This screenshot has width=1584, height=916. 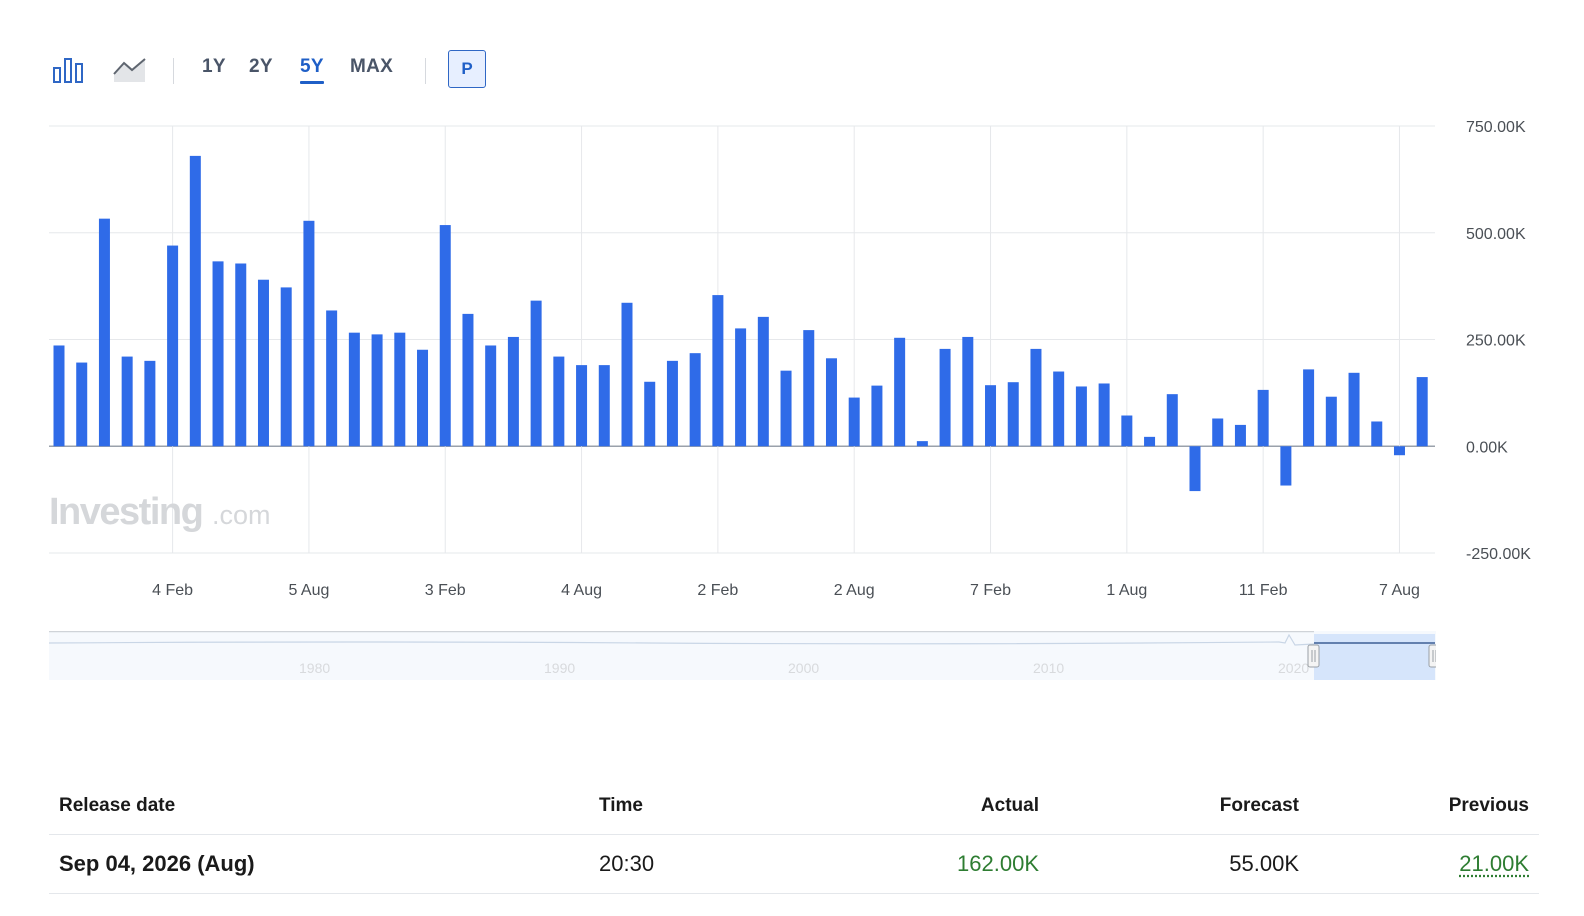 What do you see at coordinates (1179, 806) in the screenshot?
I see `header-forecast: Forecast` at bounding box center [1179, 806].